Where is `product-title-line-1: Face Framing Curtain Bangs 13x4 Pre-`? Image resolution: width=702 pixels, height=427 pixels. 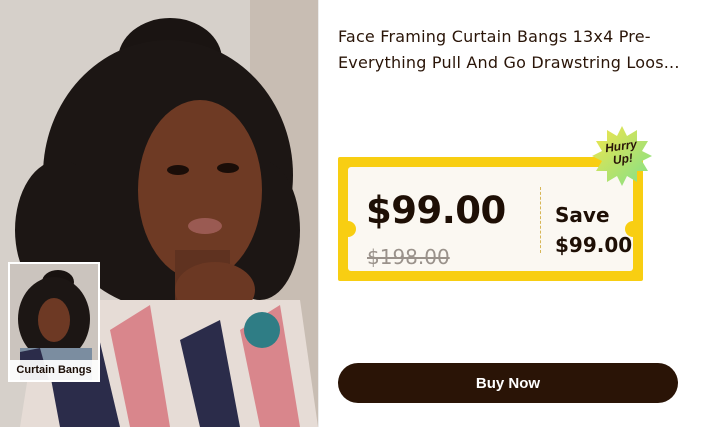
product-title-line-1: Face Framing Curtain Bangs 13x4 Pre- is located at coordinates (494, 36).